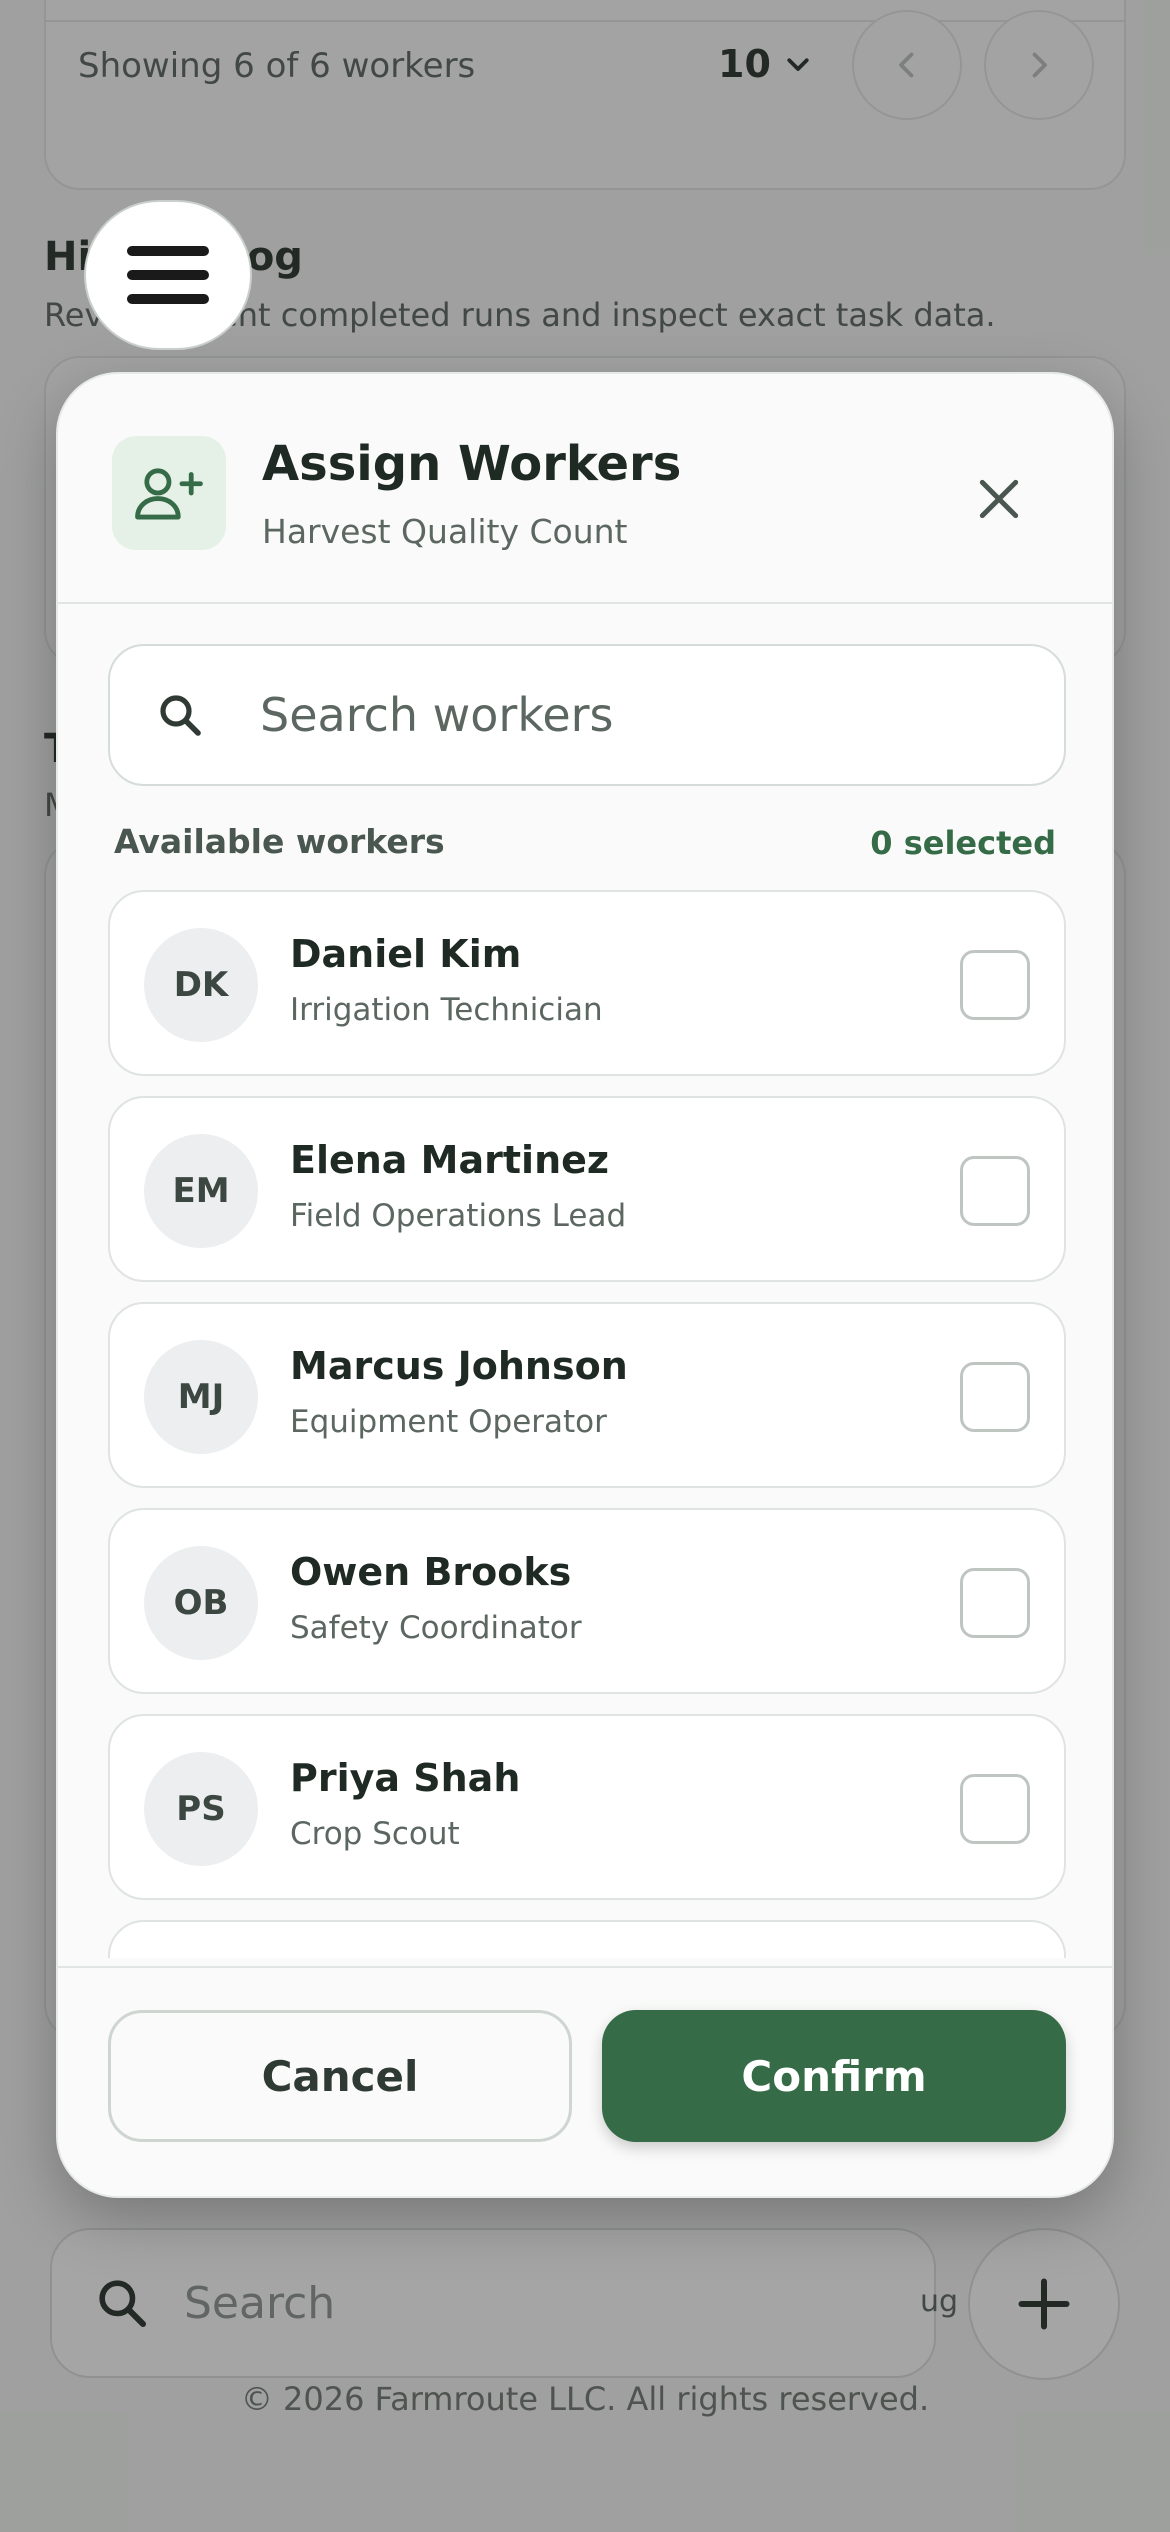  I want to click on worker-item-marcus-johnson: MJ Marcus Johnson Equipment Operator, so click(587, 1395).